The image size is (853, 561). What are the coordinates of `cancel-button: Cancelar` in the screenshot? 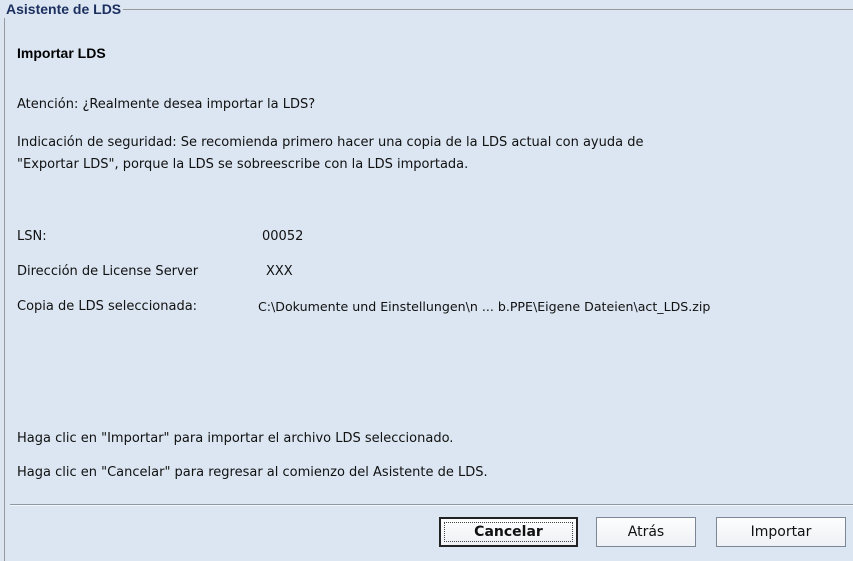 It's located at (508, 532).